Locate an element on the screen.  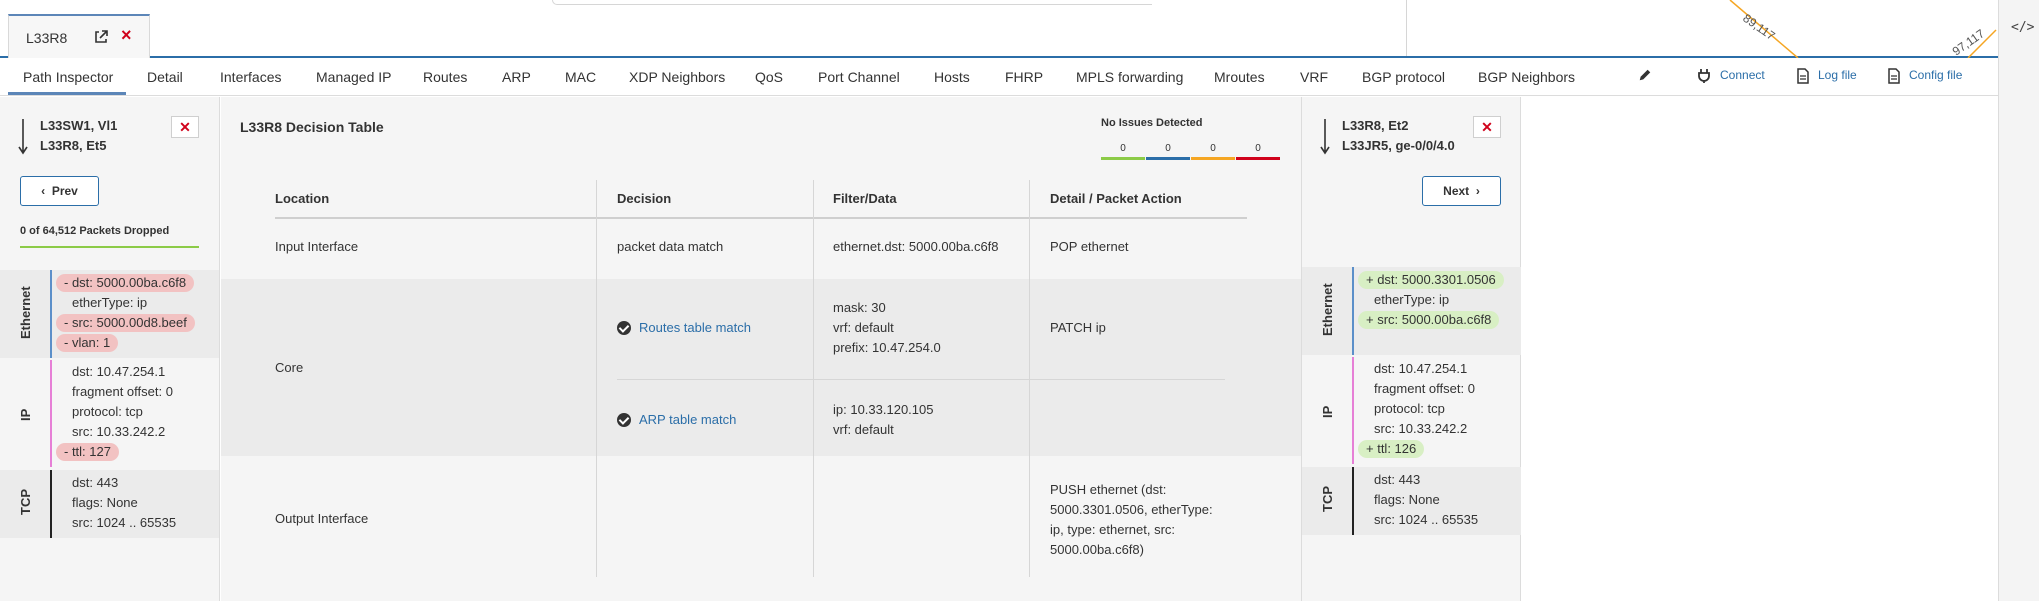
ip-label: IP is located at coordinates (25, 414).